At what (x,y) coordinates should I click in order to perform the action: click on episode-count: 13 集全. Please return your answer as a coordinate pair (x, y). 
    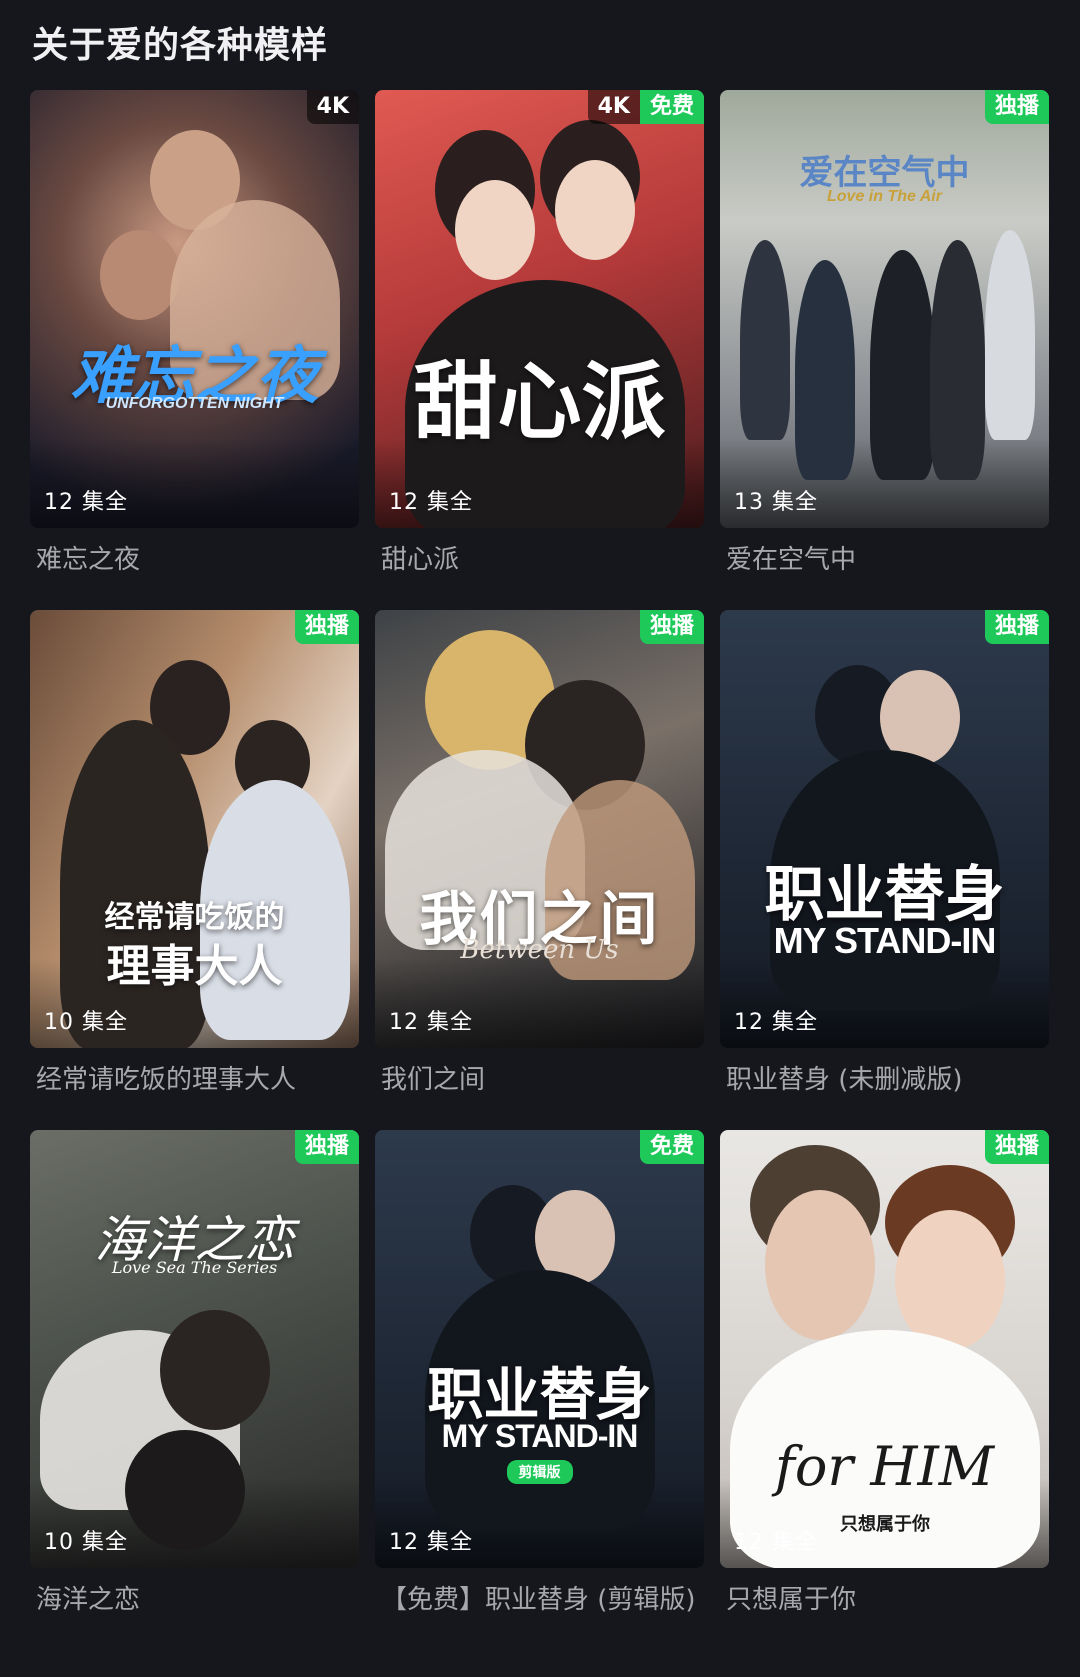
    Looking at the image, I should click on (776, 502).